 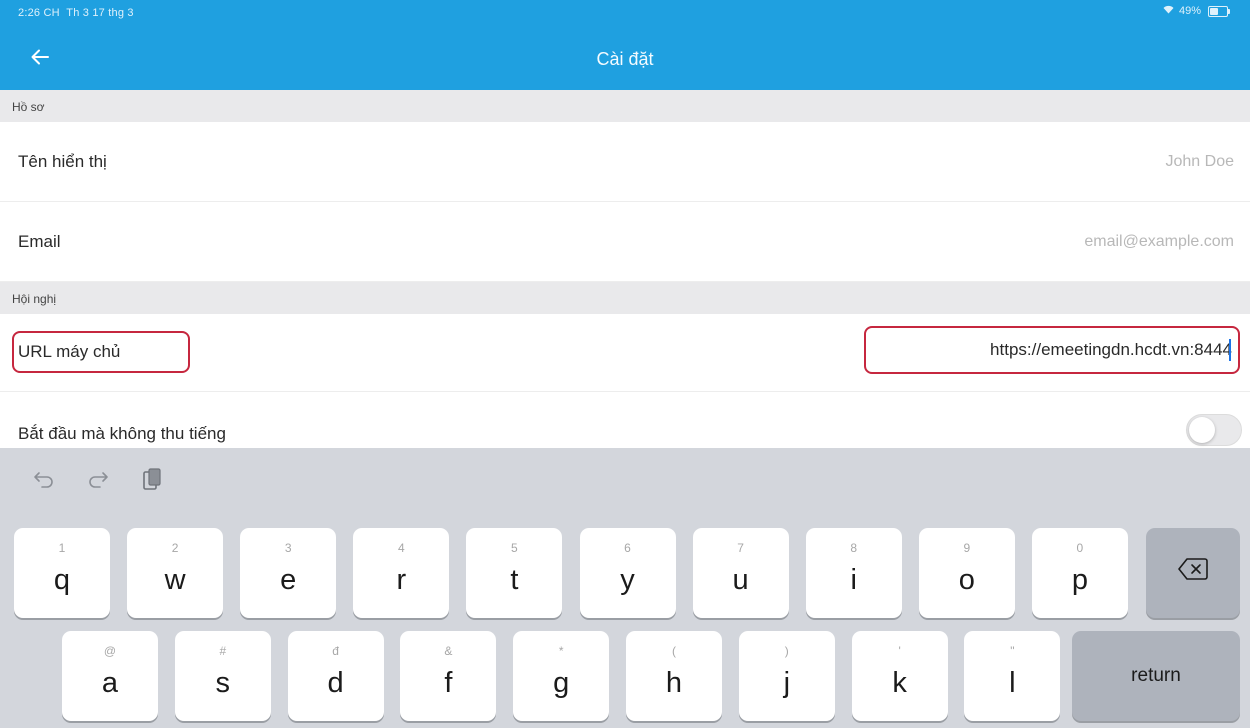 What do you see at coordinates (122, 433) in the screenshot?
I see `start-muted-label: Bắt đầu mà không thu tiếng` at bounding box center [122, 433].